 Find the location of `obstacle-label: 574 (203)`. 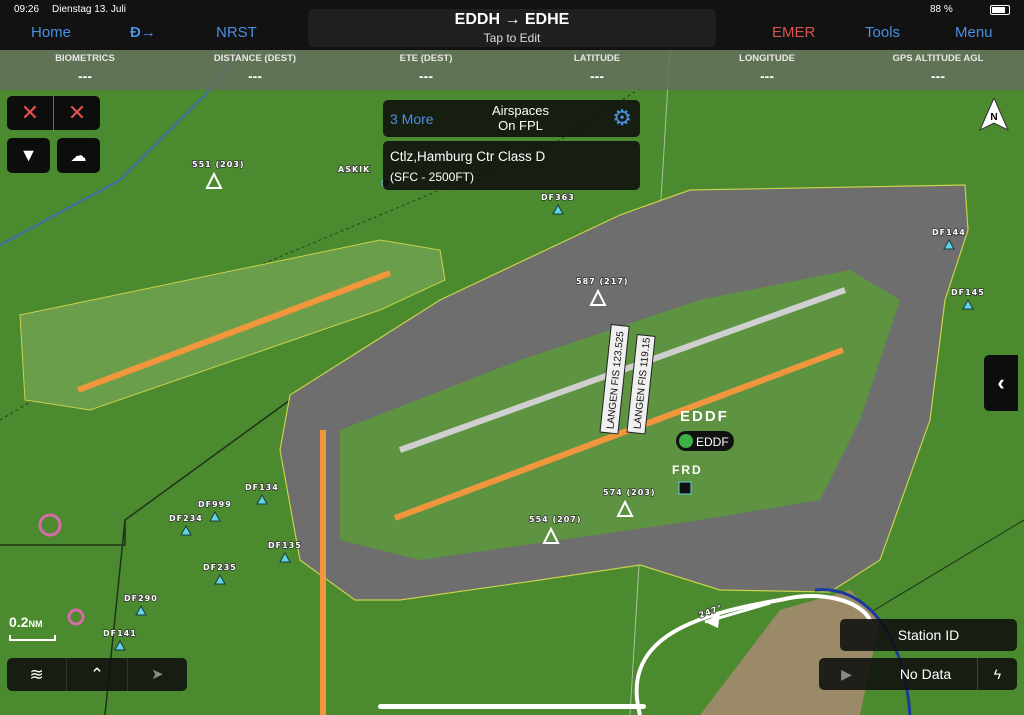

obstacle-label: 574 (203) is located at coordinates (629, 492).